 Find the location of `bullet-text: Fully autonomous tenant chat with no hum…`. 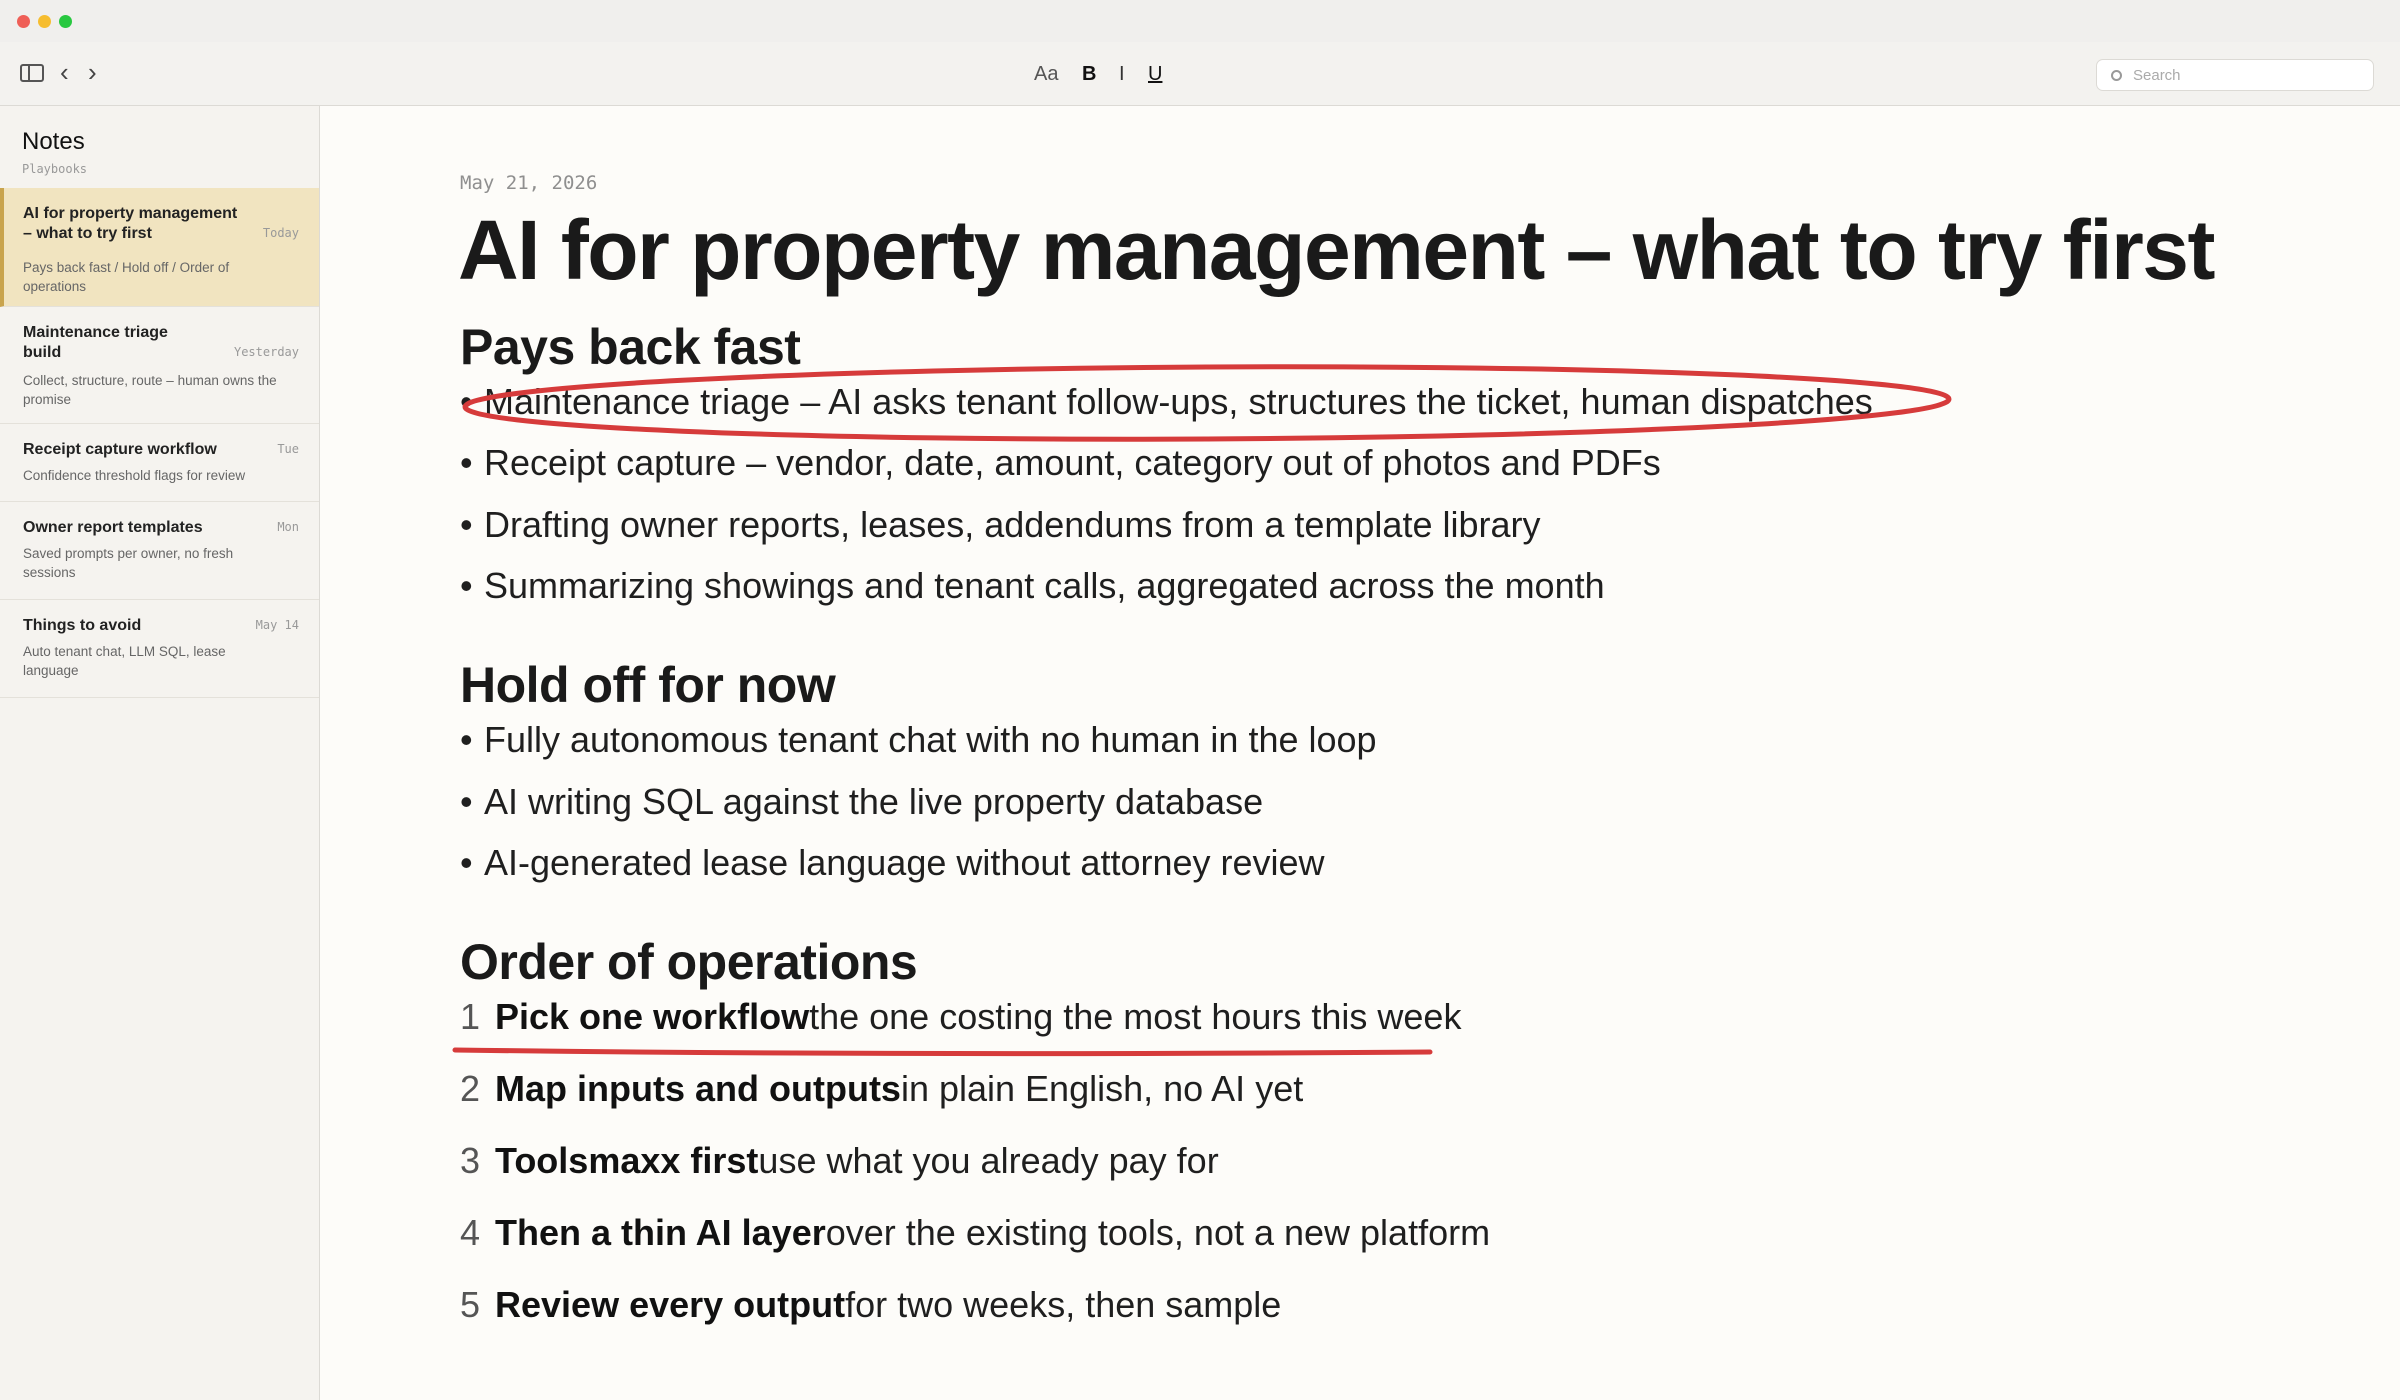

bullet-text: Fully autonomous tenant chat with no hum… is located at coordinates (930, 739).